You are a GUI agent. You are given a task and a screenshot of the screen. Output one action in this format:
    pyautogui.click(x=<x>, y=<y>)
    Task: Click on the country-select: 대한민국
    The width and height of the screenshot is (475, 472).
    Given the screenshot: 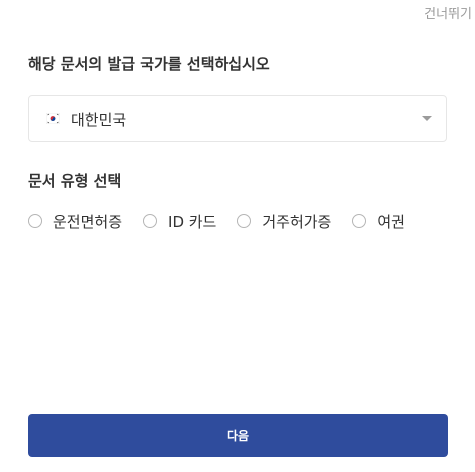 What is the action you would take?
    pyautogui.click(x=237, y=118)
    